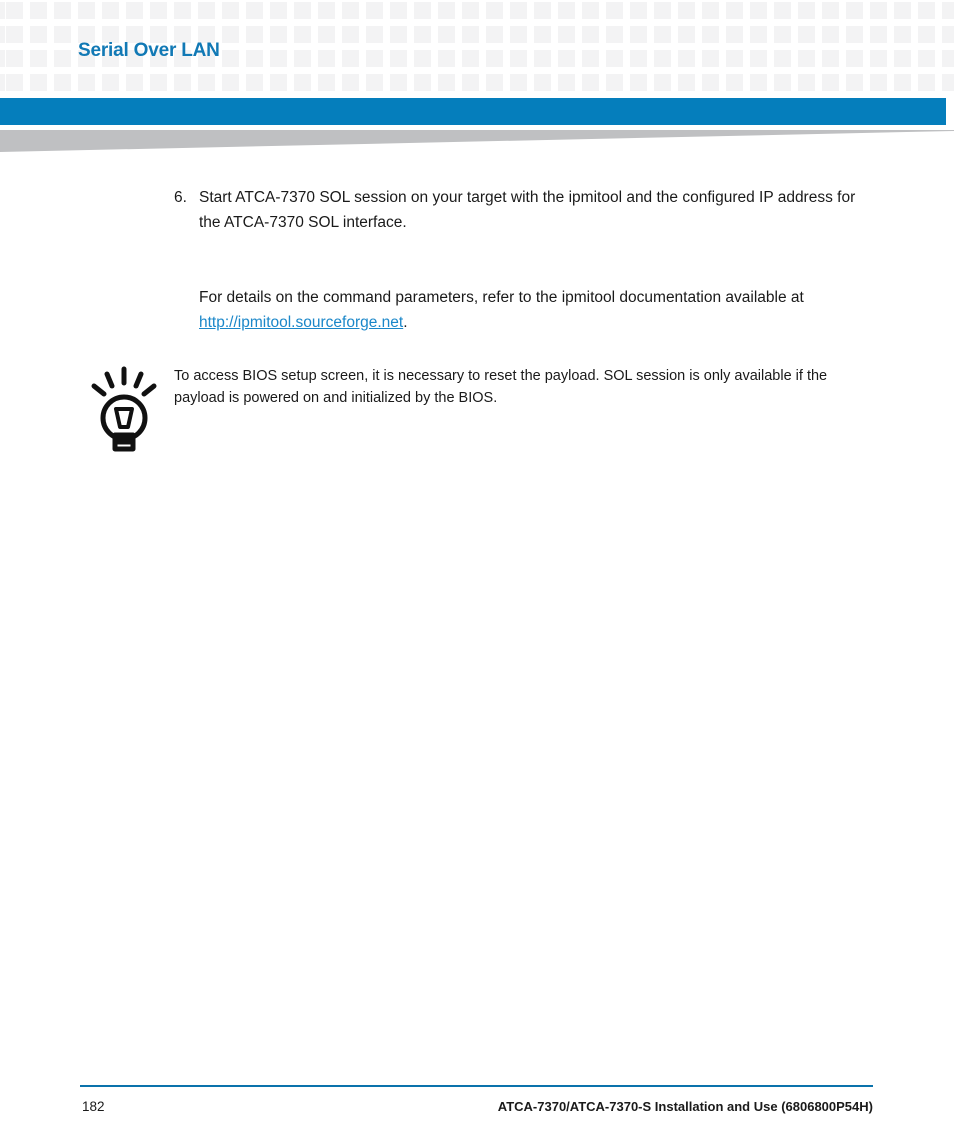  Describe the element at coordinates (124, 413) in the screenshot. I see `lightbulb-icon` at that location.